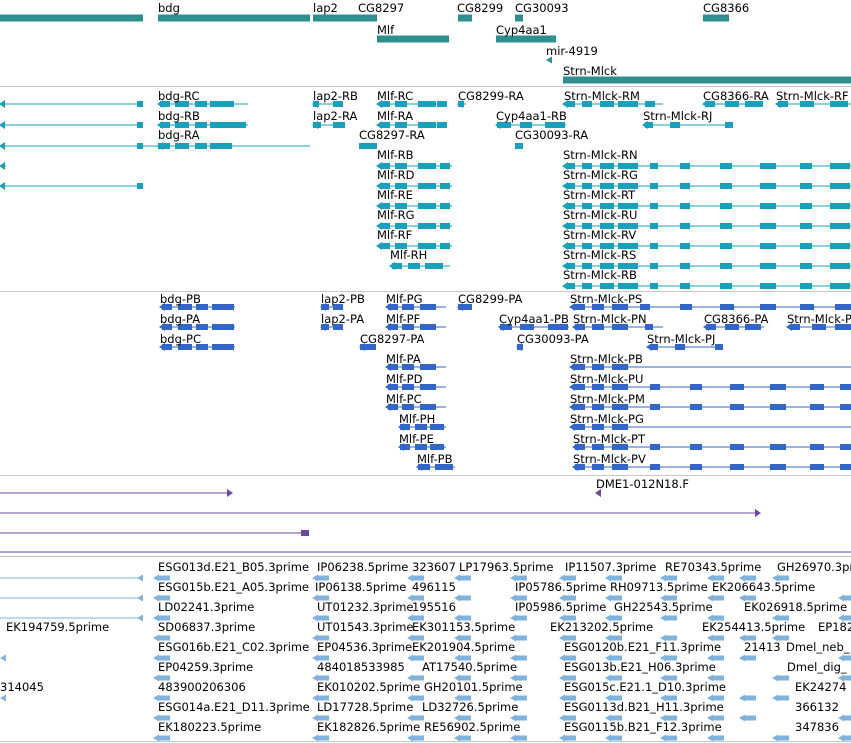 This screenshot has width=851, height=743. Describe the element at coordinates (819, 319) in the screenshot. I see `protein-label: Strn-Mlck-P` at that location.